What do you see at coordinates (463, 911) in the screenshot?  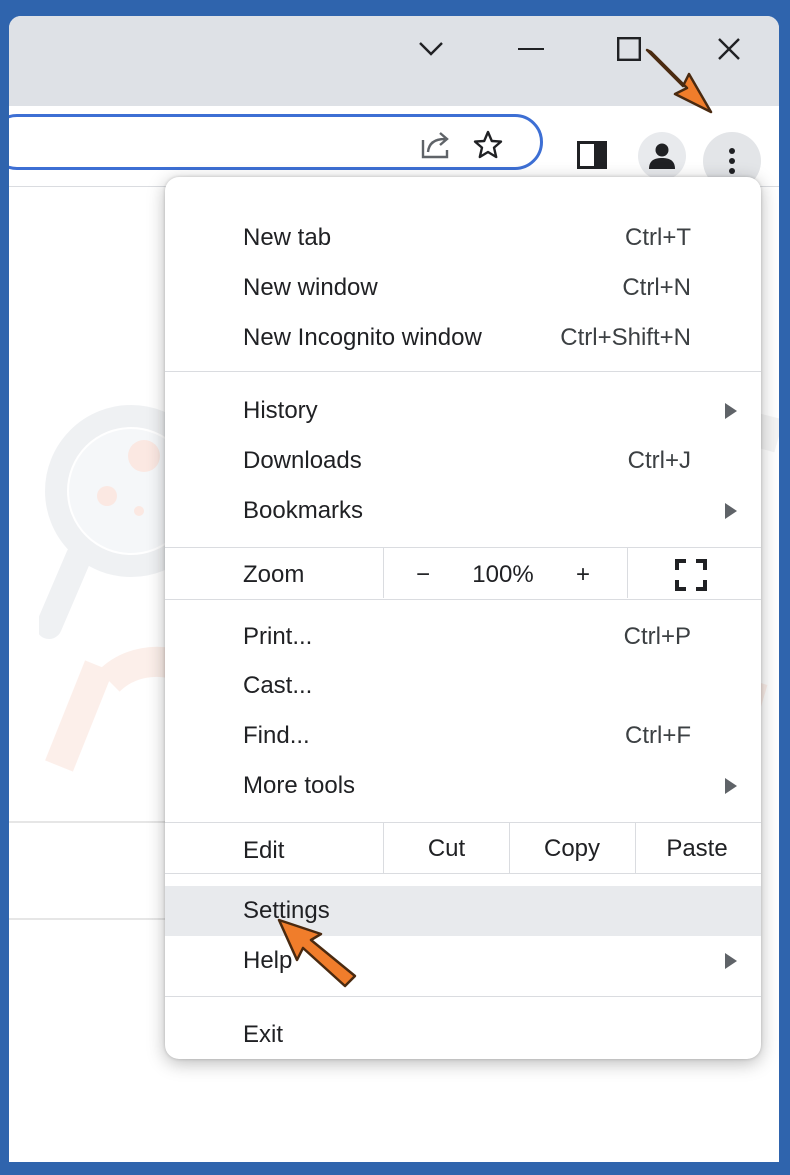 I see `menu-item-settings: Settings` at bounding box center [463, 911].